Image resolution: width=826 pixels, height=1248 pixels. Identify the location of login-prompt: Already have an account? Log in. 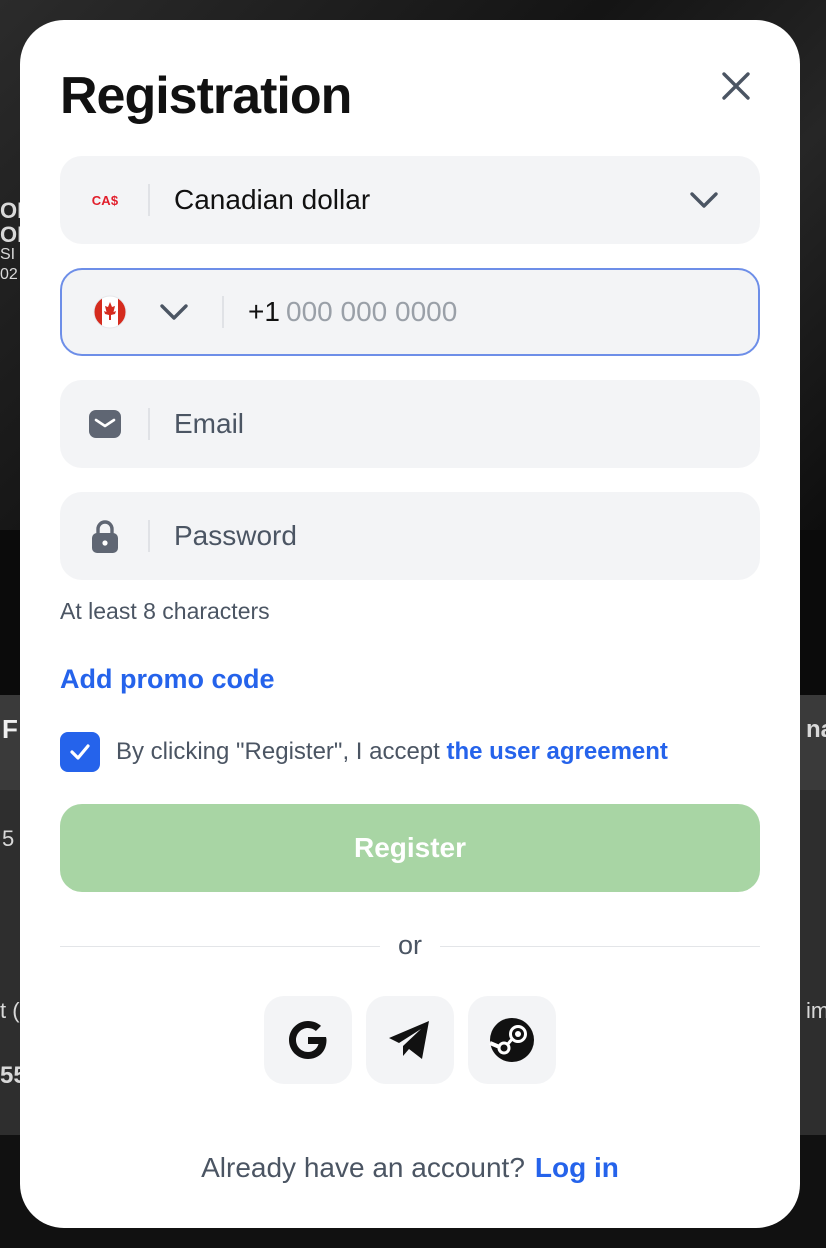
(410, 1168).